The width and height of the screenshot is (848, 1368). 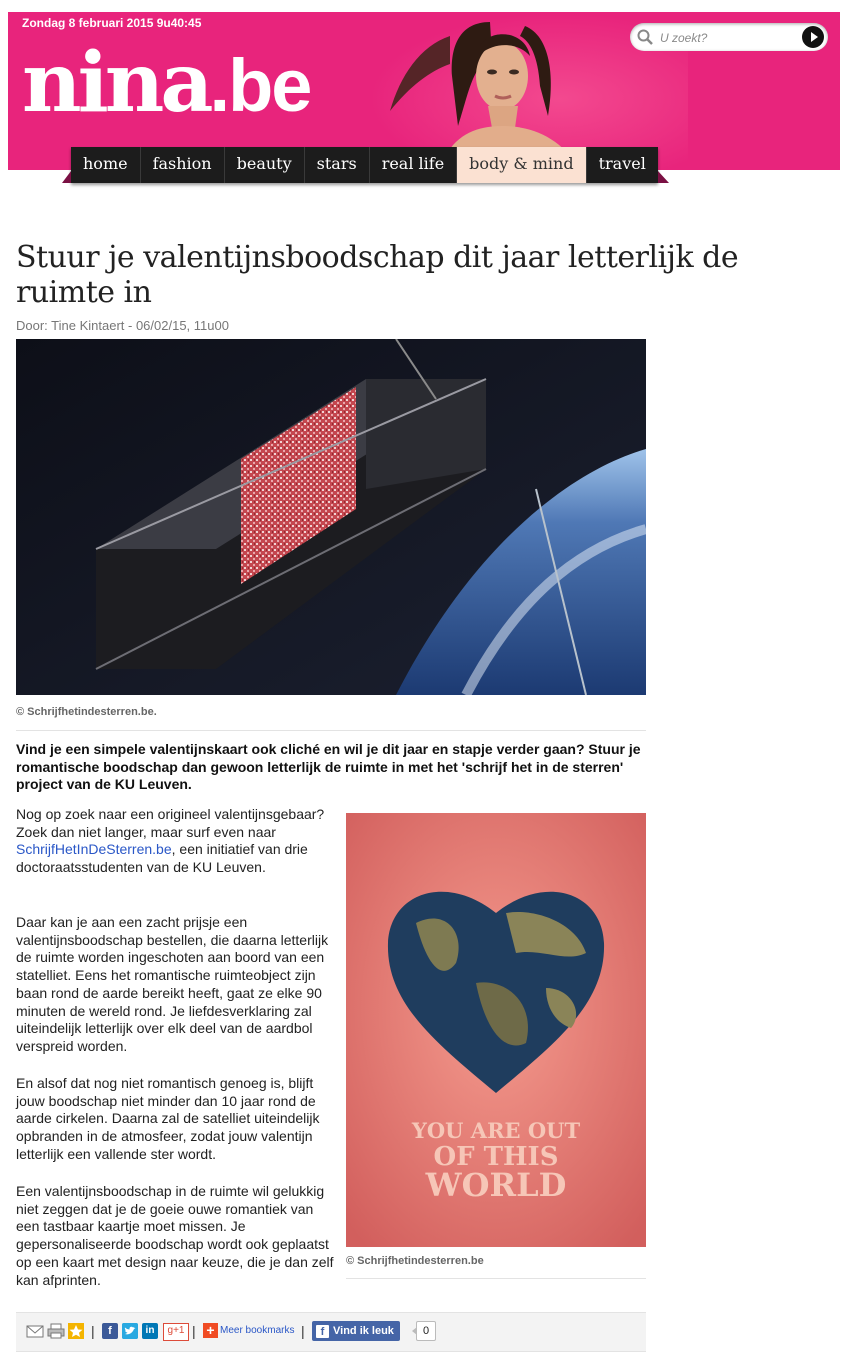 What do you see at coordinates (725, 38) in the screenshot?
I see `search-input` at bounding box center [725, 38].